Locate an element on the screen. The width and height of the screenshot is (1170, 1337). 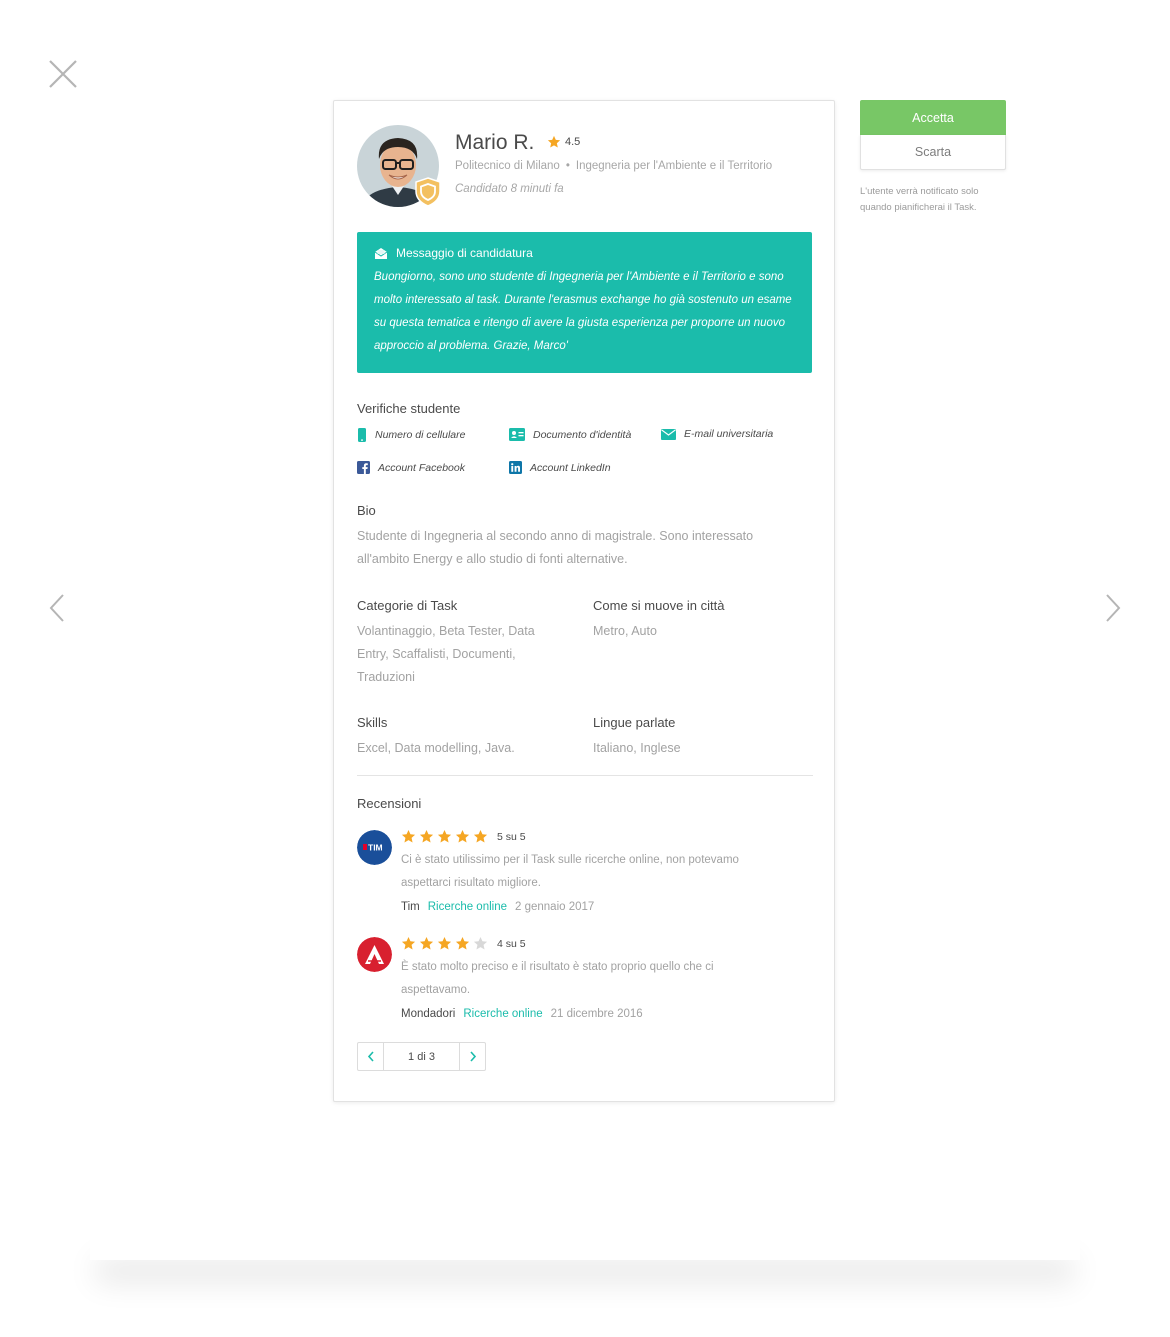
avatar is located at coordinates (399, 166).